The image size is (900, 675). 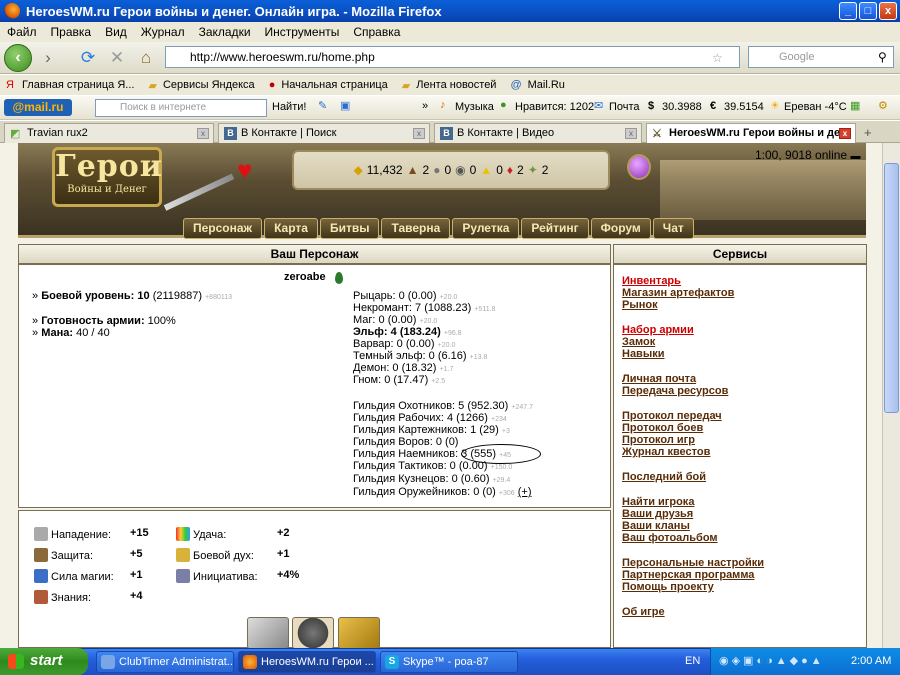 What do you see at coordinates (268, 633) in the screenshot?
I see `weapon-slot` at bounding box center [268, 633].